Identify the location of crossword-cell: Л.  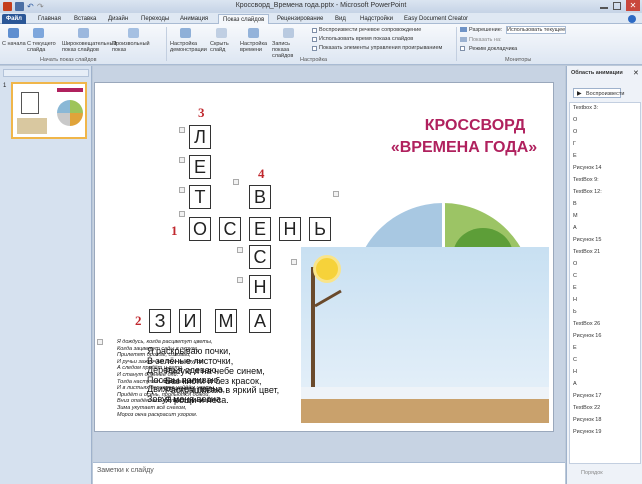
(200, 137).